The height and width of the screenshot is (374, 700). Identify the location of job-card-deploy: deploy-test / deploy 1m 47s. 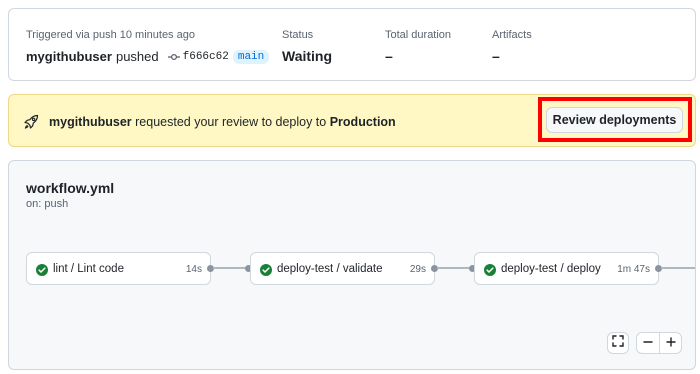
(566, 268).